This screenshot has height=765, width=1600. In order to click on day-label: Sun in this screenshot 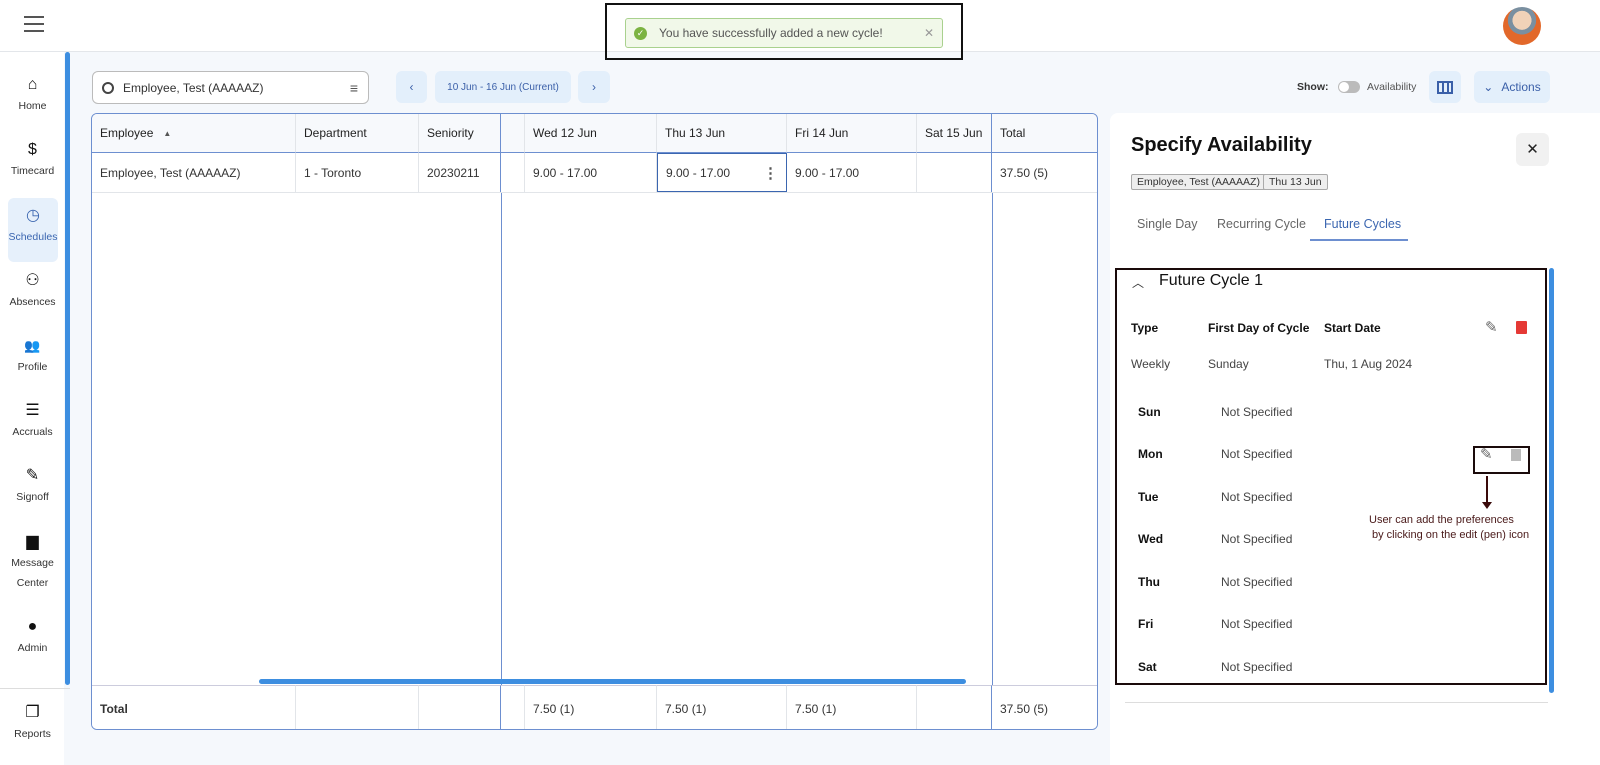, I will do `click(1149, 412)`.